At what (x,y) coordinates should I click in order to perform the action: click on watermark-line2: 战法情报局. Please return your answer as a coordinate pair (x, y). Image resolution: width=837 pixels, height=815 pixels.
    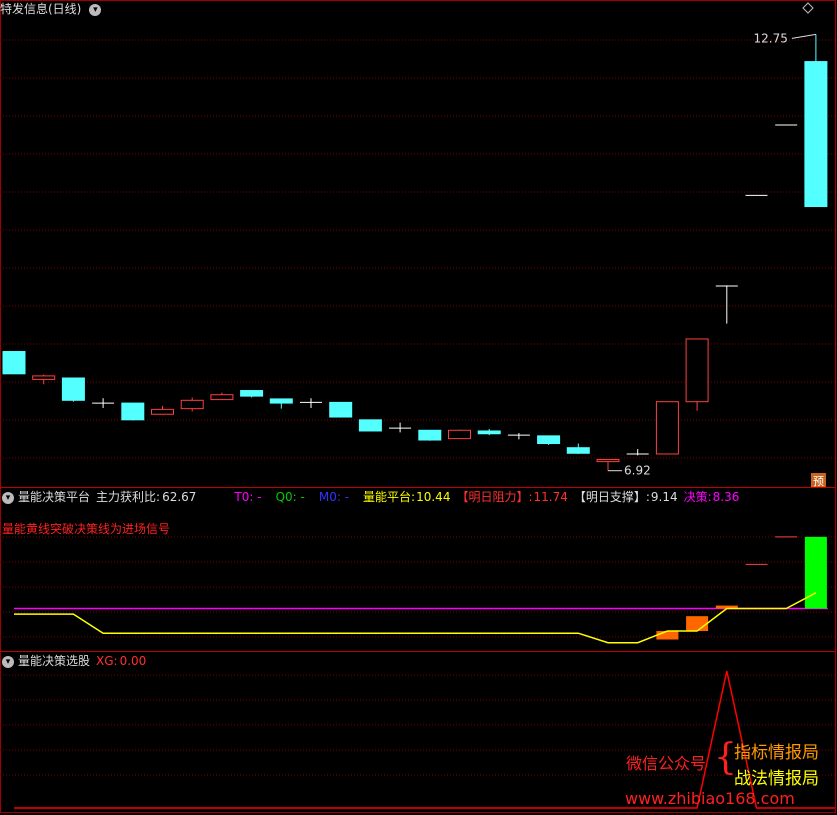
    Looking at the image, I should click on (776, 779).